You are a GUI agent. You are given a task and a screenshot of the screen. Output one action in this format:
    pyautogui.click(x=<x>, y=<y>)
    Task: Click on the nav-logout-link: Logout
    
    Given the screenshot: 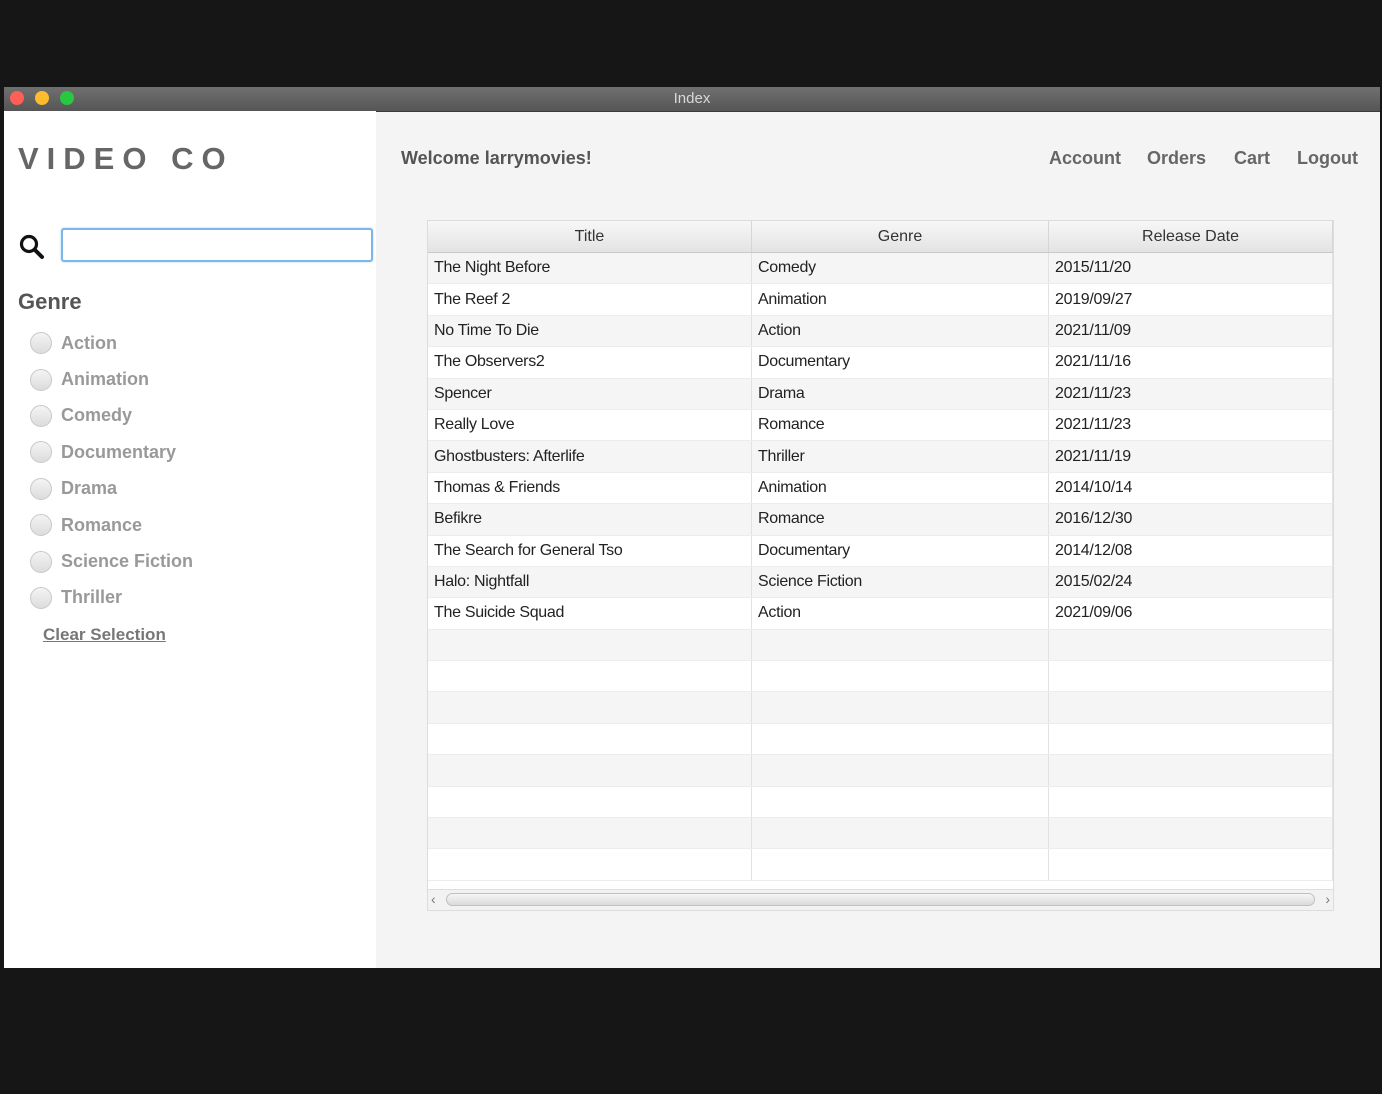 What is the action you would take?
    pyautogui.click(x=1327, y=158)
    